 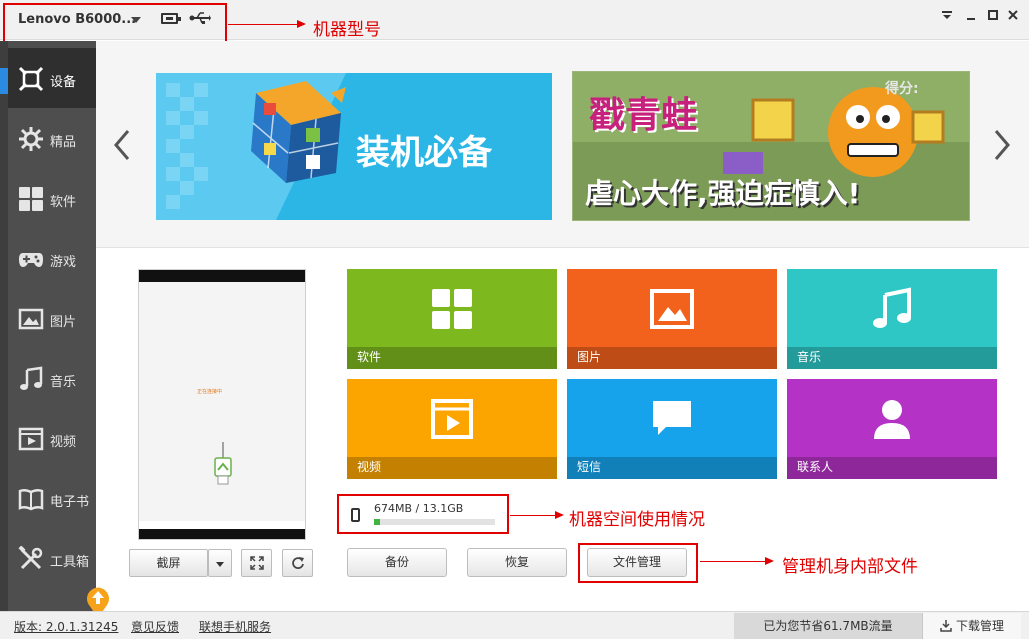 I want to click on sidebar-item-label: 电子书, so click(x=70, y=502).